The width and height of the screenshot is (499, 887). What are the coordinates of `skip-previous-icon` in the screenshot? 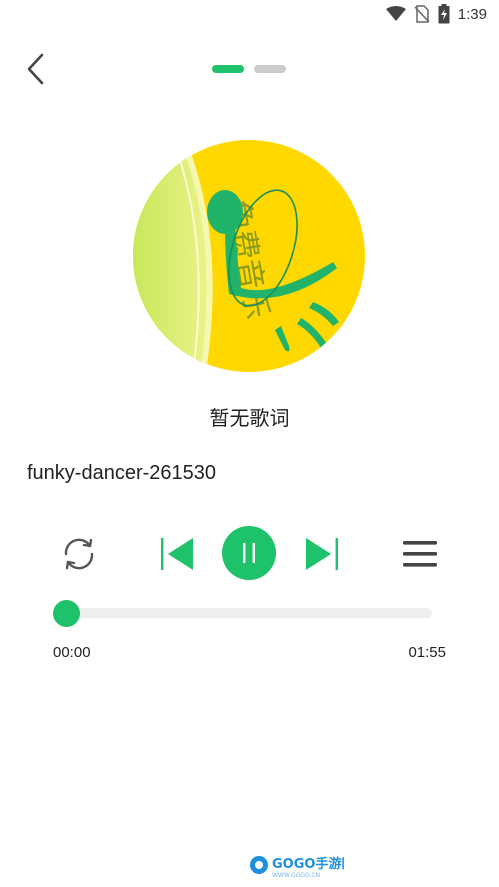 It's located at (177, 554).